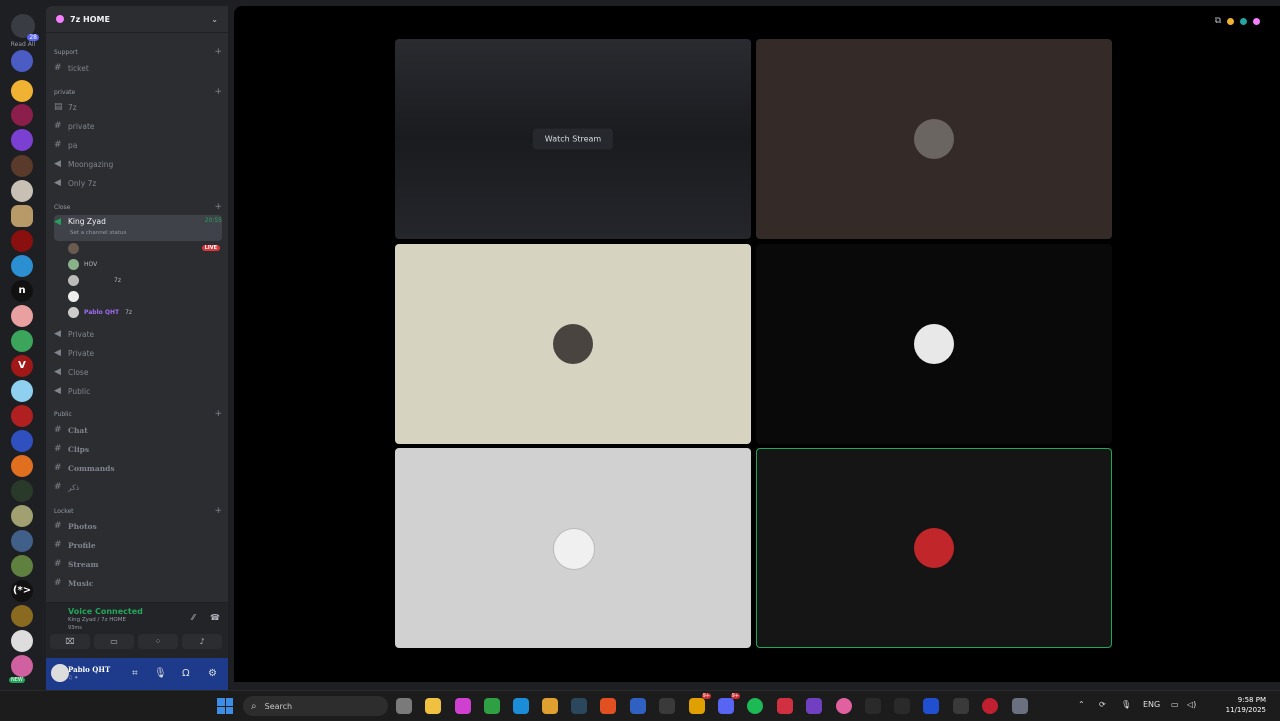 This screenshot has width=1280, height=721. I want to click on spotify-icon, so click(755, 706).